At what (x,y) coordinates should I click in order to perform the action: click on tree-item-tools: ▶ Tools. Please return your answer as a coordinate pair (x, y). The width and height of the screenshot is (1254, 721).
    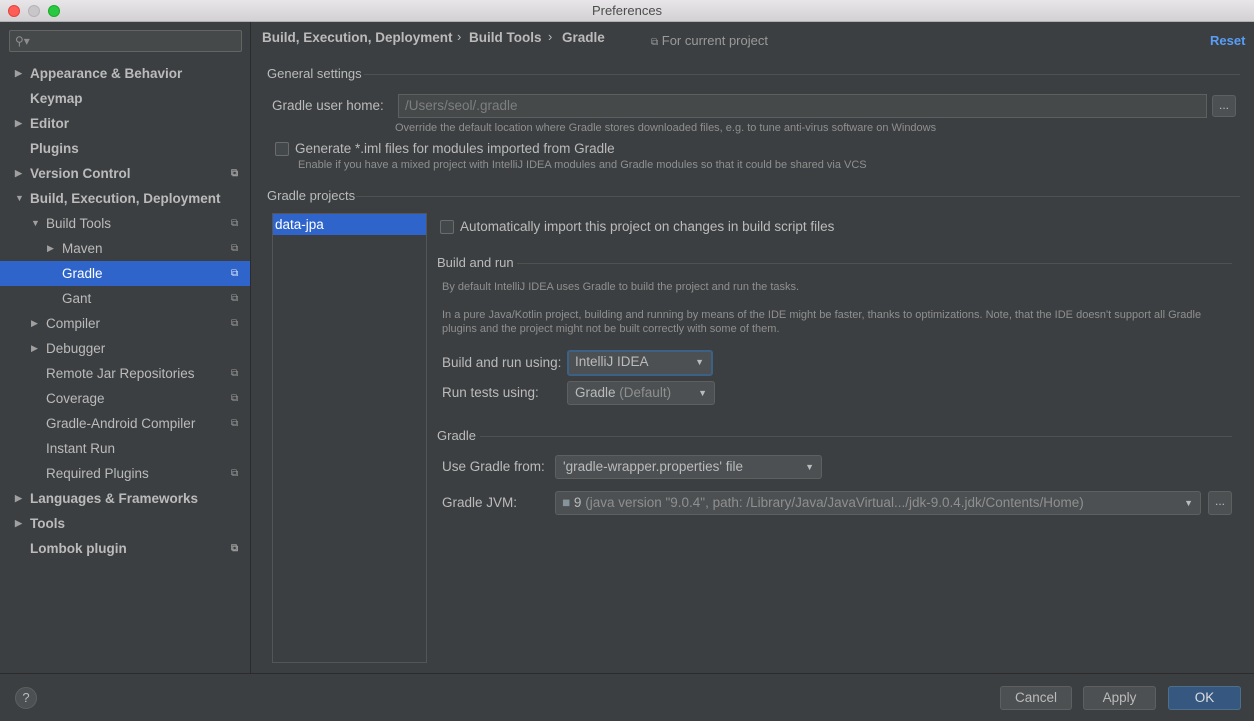
    Looking at the image, I should click on (125, 523).